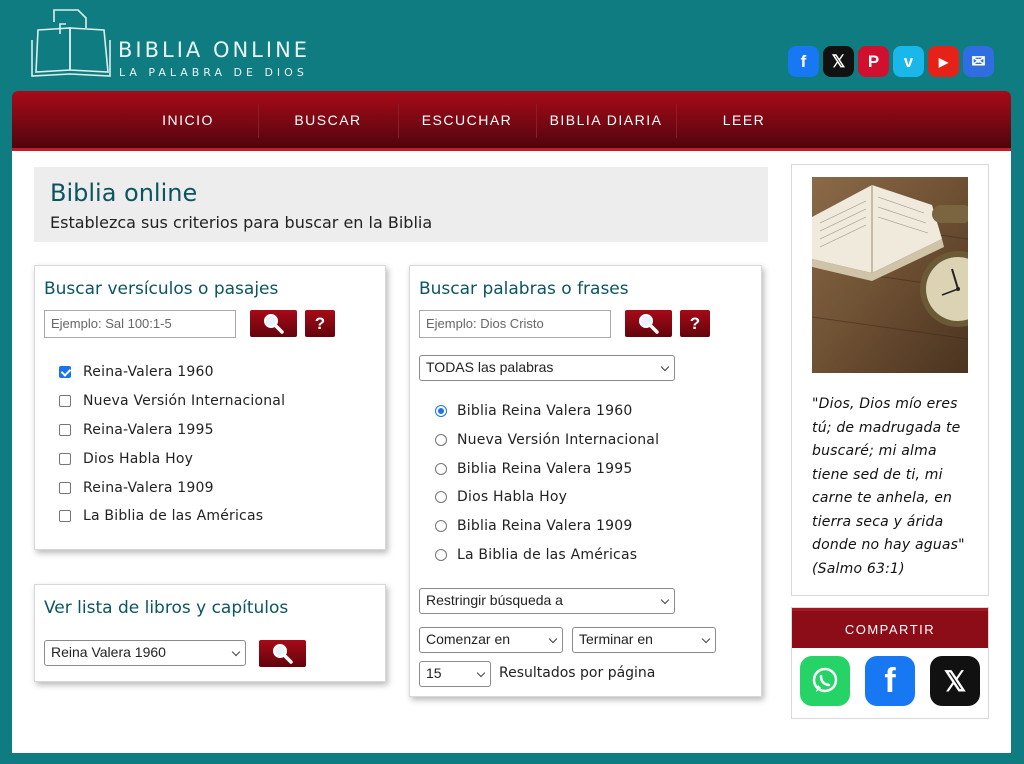 The image size is (1024, 764). What do you see at coordinates (908, 61) in the screenshot?
I see `vimeo-icon: v` at bounding box center [908, 61].